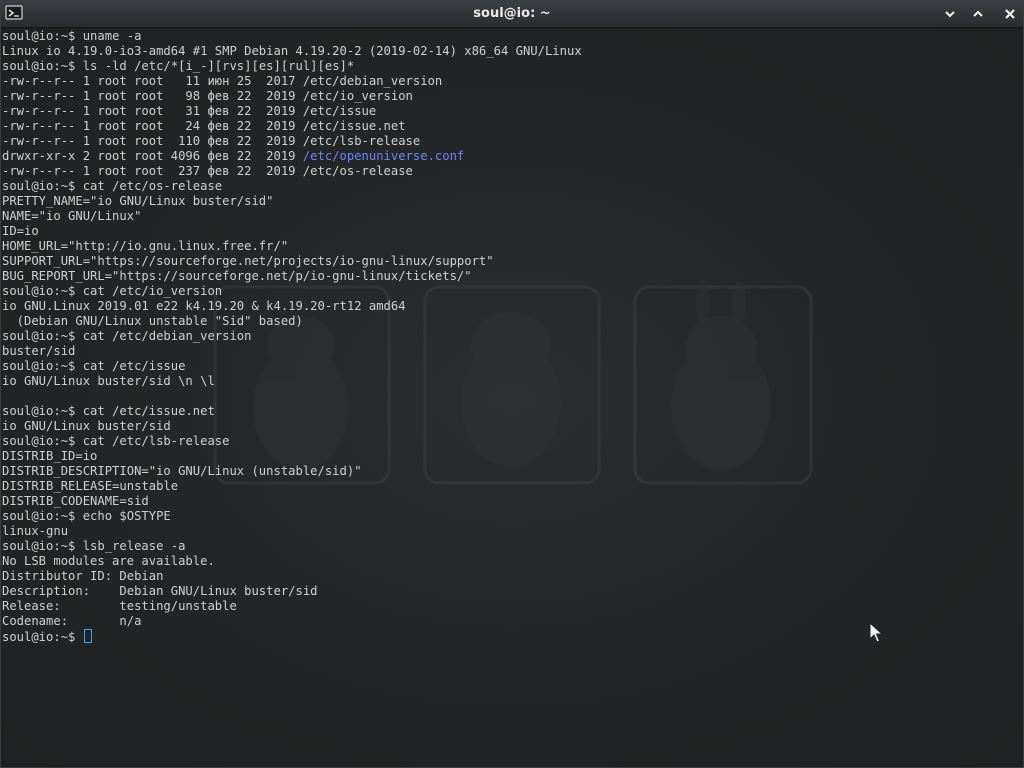 This screenshot has height=768, width=1024. What do you see at coordinates (218, 66) in the screenshot?
I see `command-text: ls -ld /etc/*[i_-][rvs][es][rul][es]*` at bounding box center [218, 66].